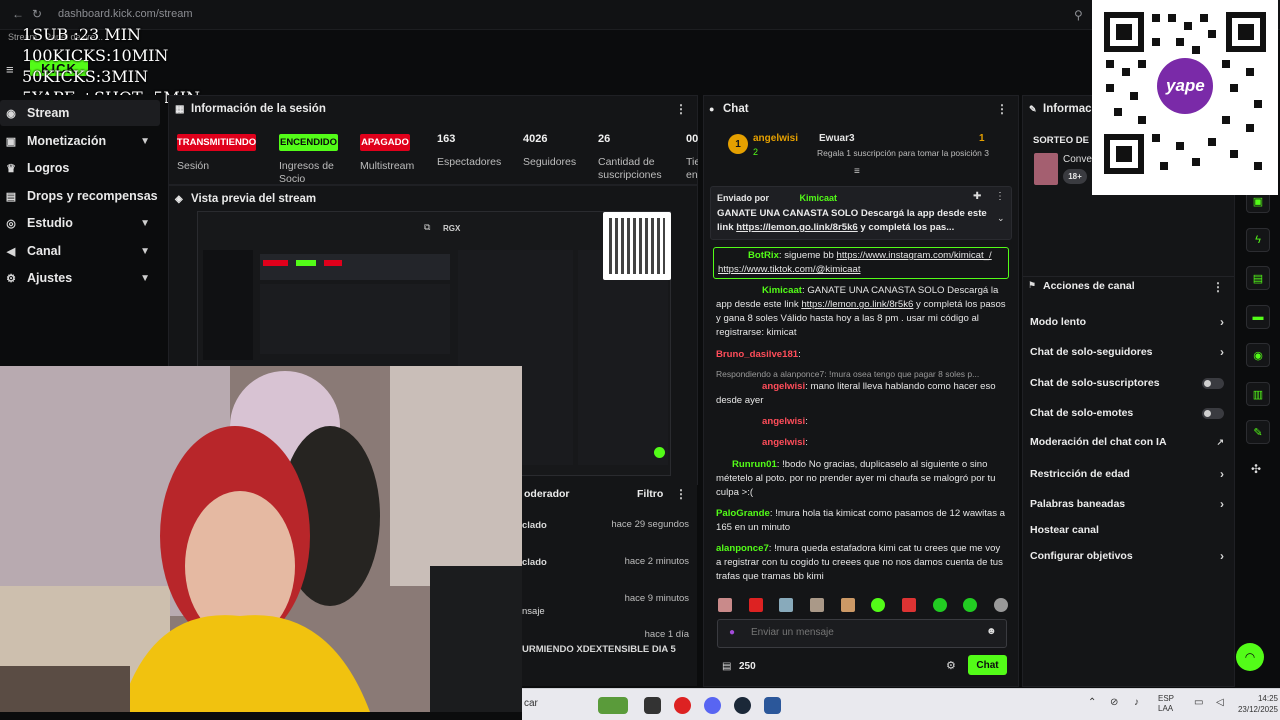  I want to click on language-indicator: ESP LAA, so click(1166, 704).